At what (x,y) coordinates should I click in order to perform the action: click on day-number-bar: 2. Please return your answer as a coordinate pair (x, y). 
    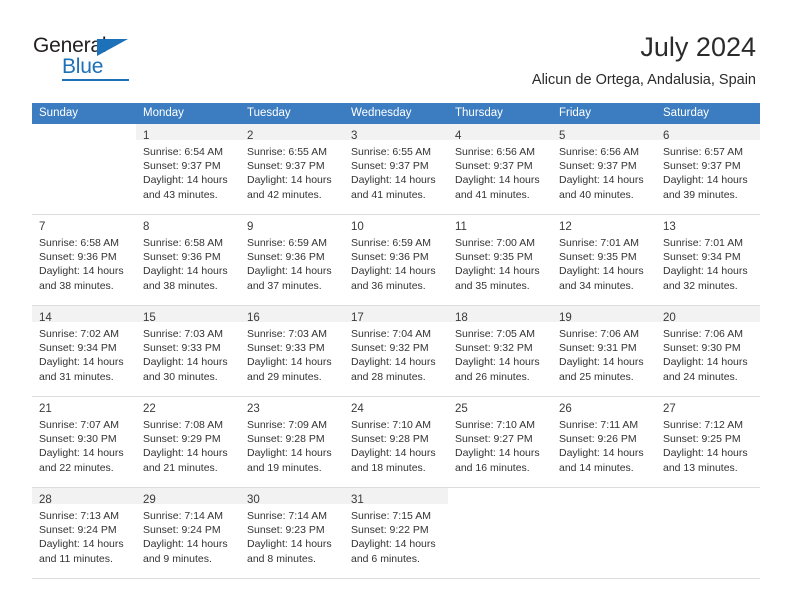
    Looking at the image, I should click on (292, 133).